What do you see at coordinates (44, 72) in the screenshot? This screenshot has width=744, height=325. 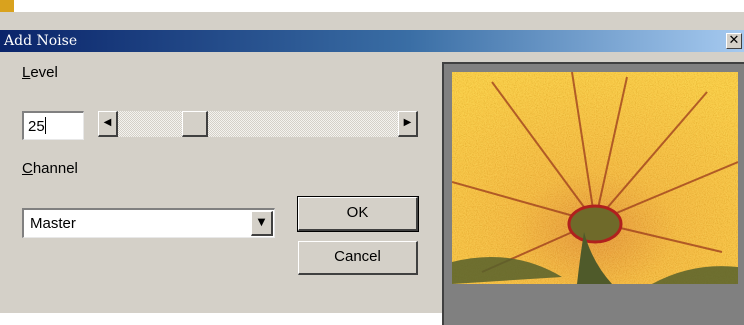 I see `level-label-text: evel` at bounding box center [44, 72].